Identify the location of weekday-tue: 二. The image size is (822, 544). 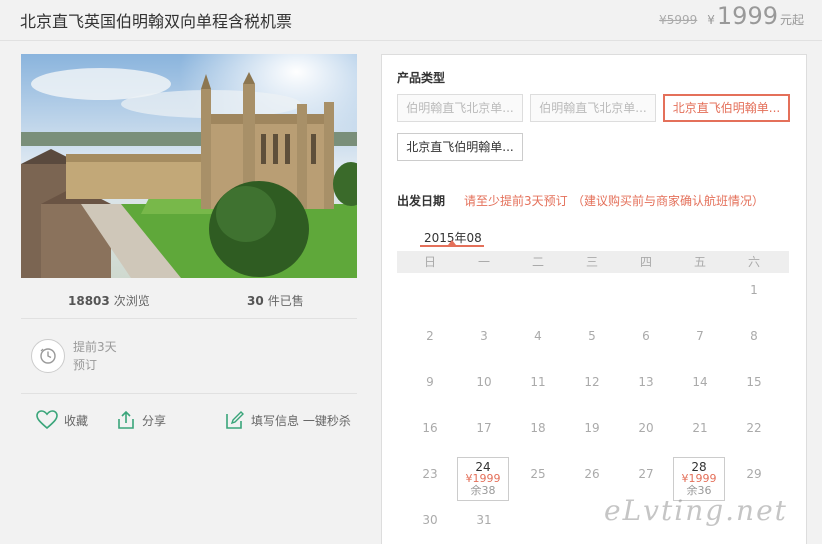
(537, 262).